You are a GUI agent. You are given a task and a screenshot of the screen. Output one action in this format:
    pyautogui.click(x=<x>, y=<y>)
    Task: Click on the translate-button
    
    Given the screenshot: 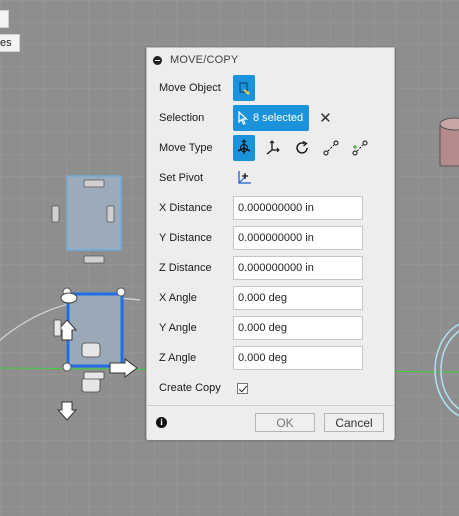 What is the action you would take?
    pyautogui.click(x=273, y=148)
    